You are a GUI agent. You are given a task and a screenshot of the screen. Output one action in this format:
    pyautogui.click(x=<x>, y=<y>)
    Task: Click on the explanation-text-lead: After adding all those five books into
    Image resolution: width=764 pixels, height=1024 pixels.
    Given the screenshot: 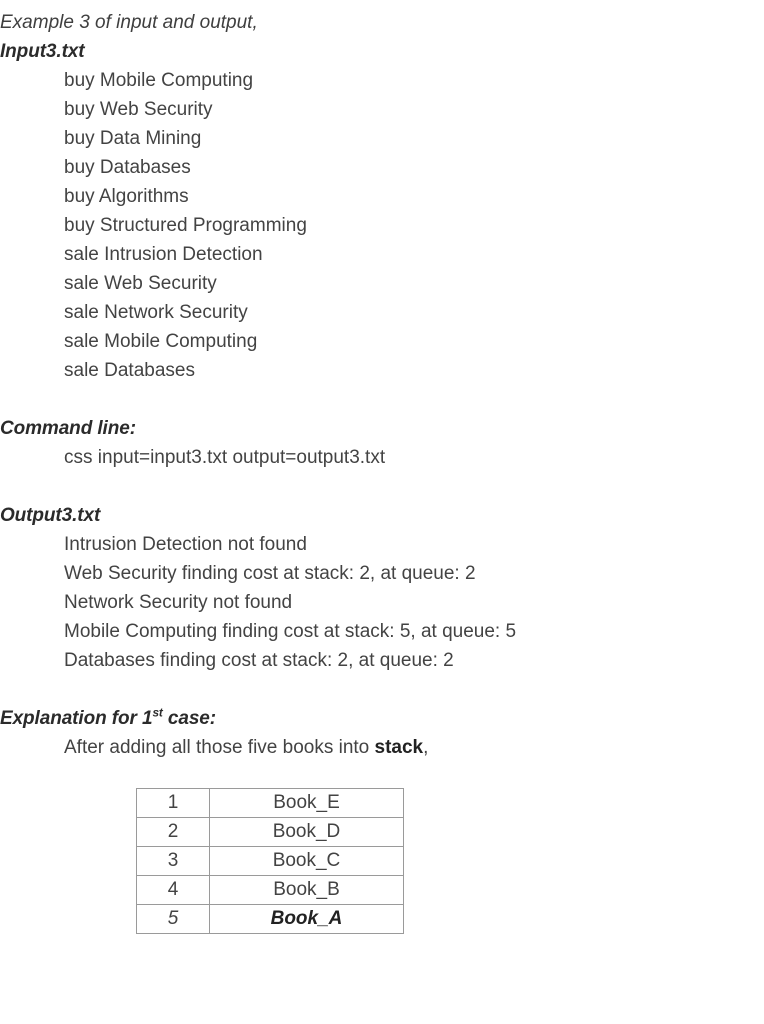 What is the action you would take?
    pyautogui.click(x=219, y=747)
    